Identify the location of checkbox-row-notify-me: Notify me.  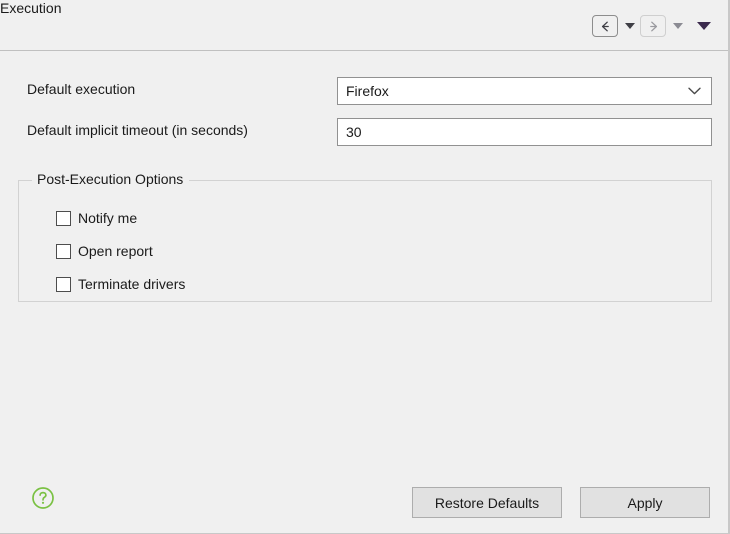
(96, 218).